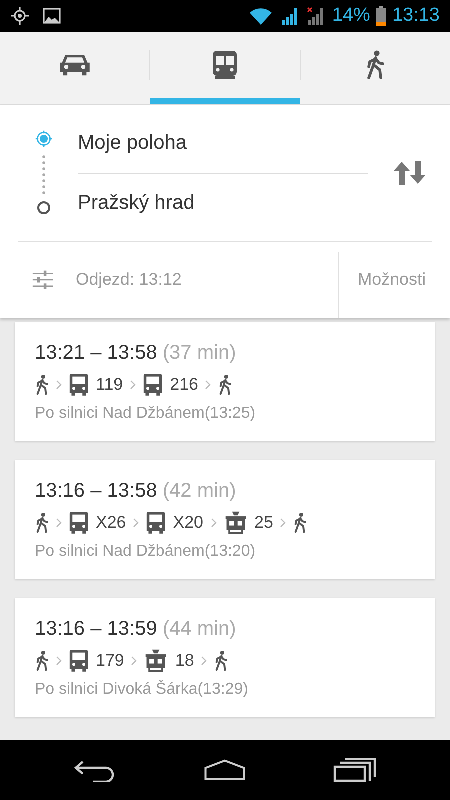 The image size is (450, 800). Describe the element at coordinates (52, 16) in the screenshot. I see `image-icon` at that location.